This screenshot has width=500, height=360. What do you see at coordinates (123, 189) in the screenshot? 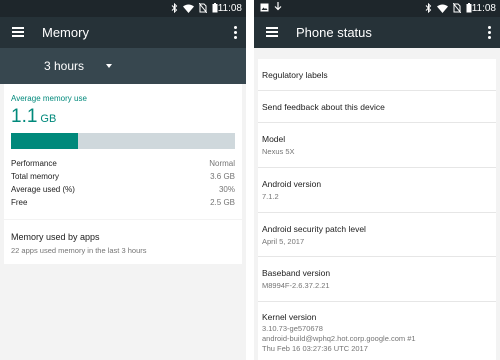
I see `stat-row: Average used (%) 30%` at bounding box center [123, 189].